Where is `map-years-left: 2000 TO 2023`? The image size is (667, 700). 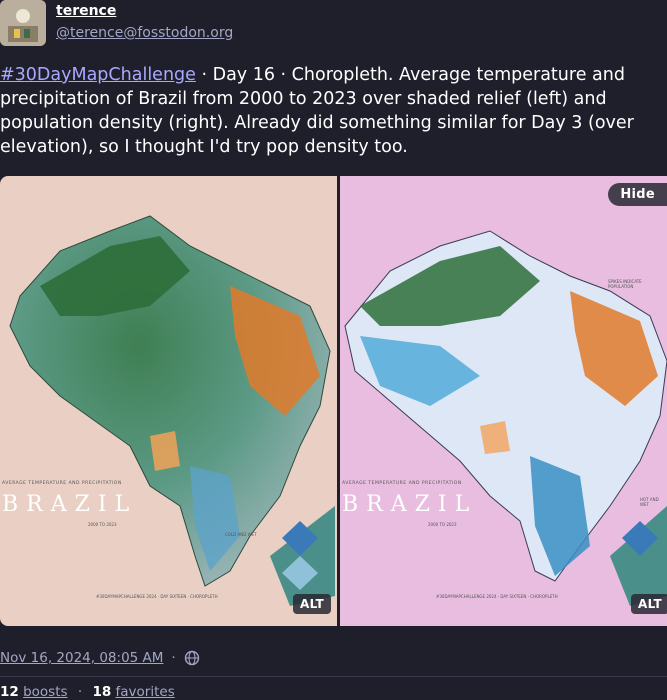 map-years-left: 2000 TO 2023 is located at coordinates (102, 524).